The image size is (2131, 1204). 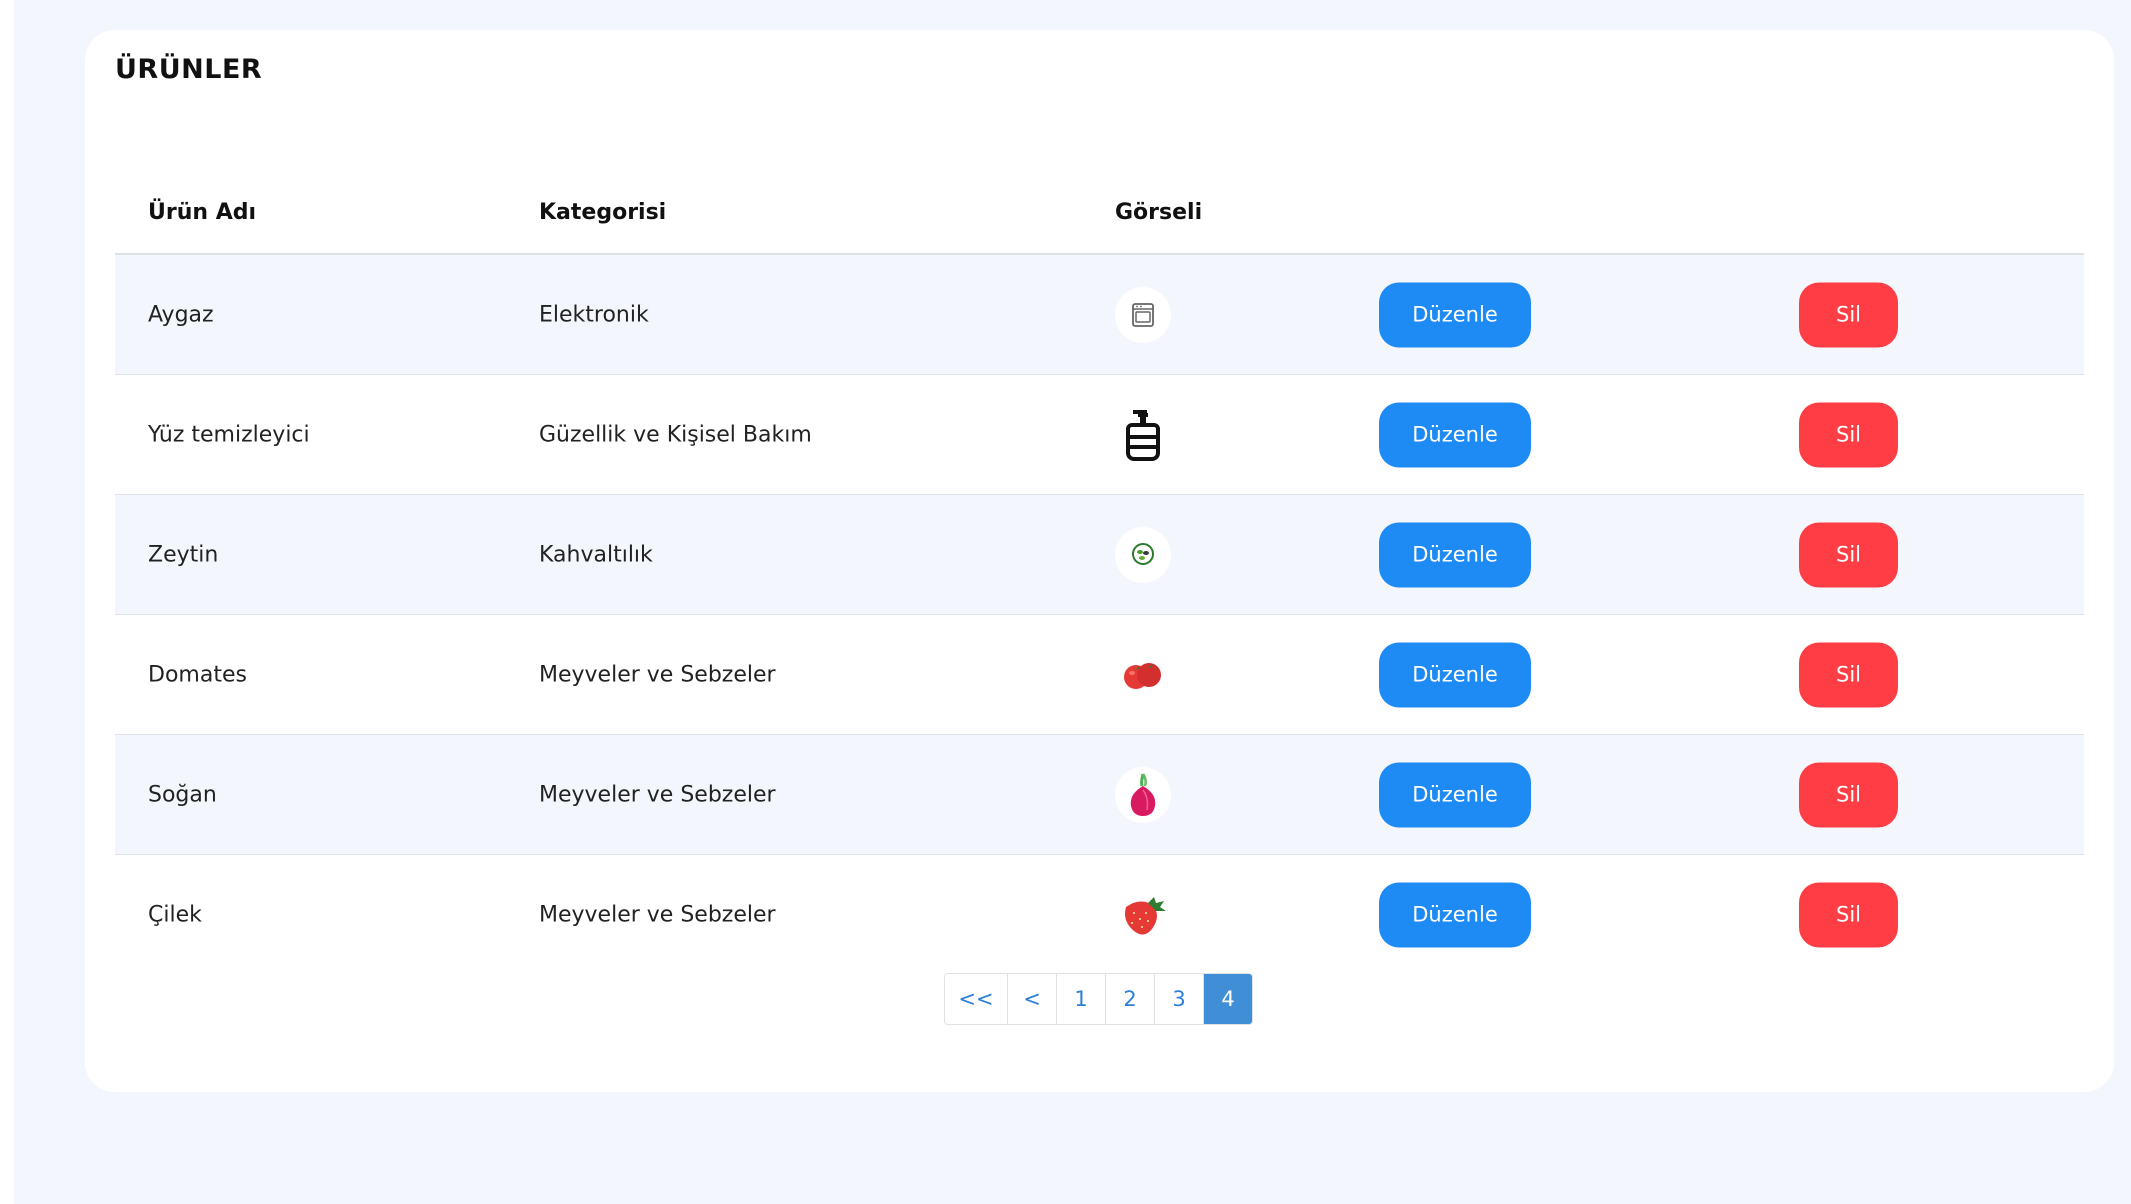 I want to click on product-category: Kahvaltılık, so click(x=596, y=554).